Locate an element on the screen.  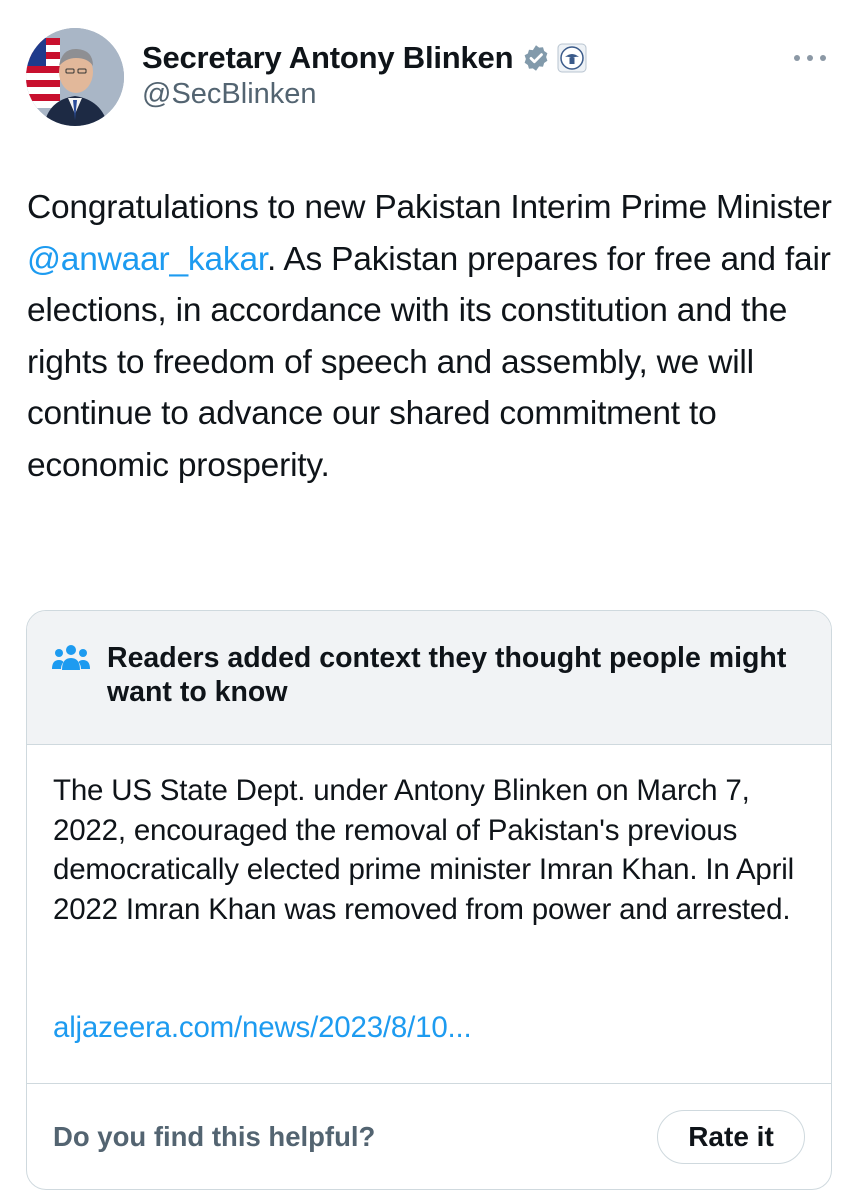
display-name: Secretary Antony Blinken is located at coordinates (328, 58).